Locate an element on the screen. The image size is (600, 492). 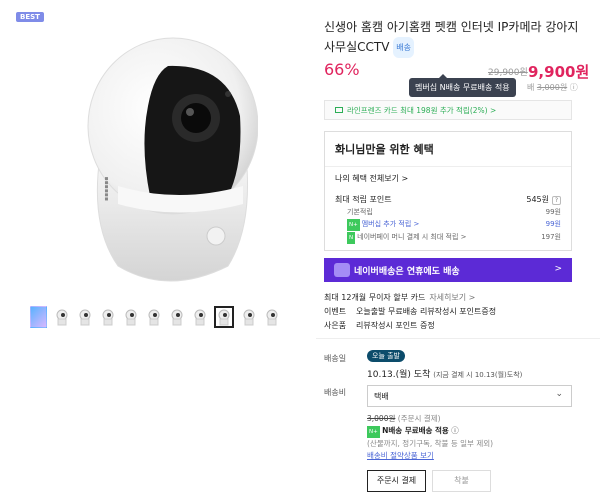
event-row: 이벤트 오늘출발 무료배송 리뷰작성시 포인트증정 is located at coordinates (410, 312).